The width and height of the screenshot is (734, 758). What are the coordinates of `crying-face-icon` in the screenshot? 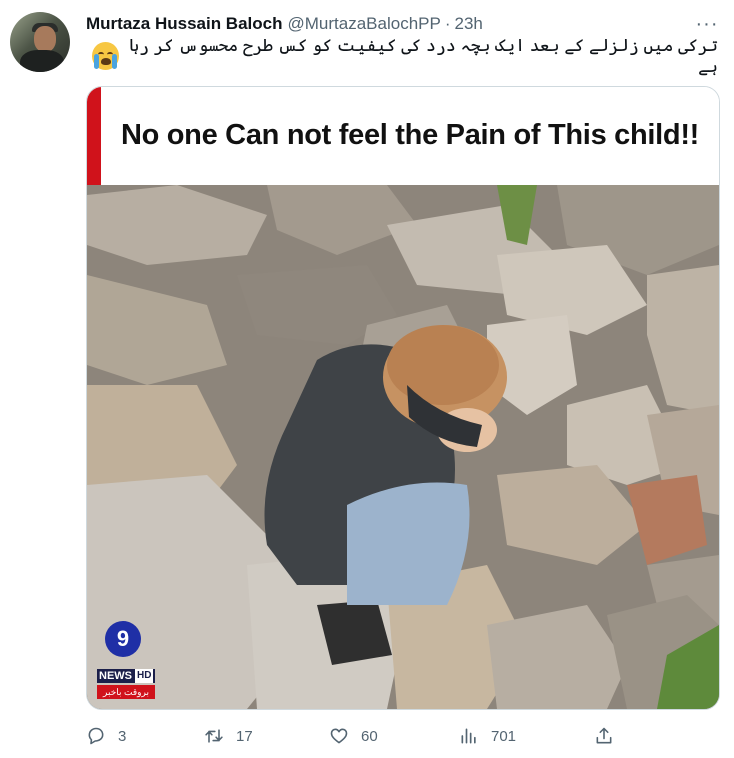 It's located at (106, 56).